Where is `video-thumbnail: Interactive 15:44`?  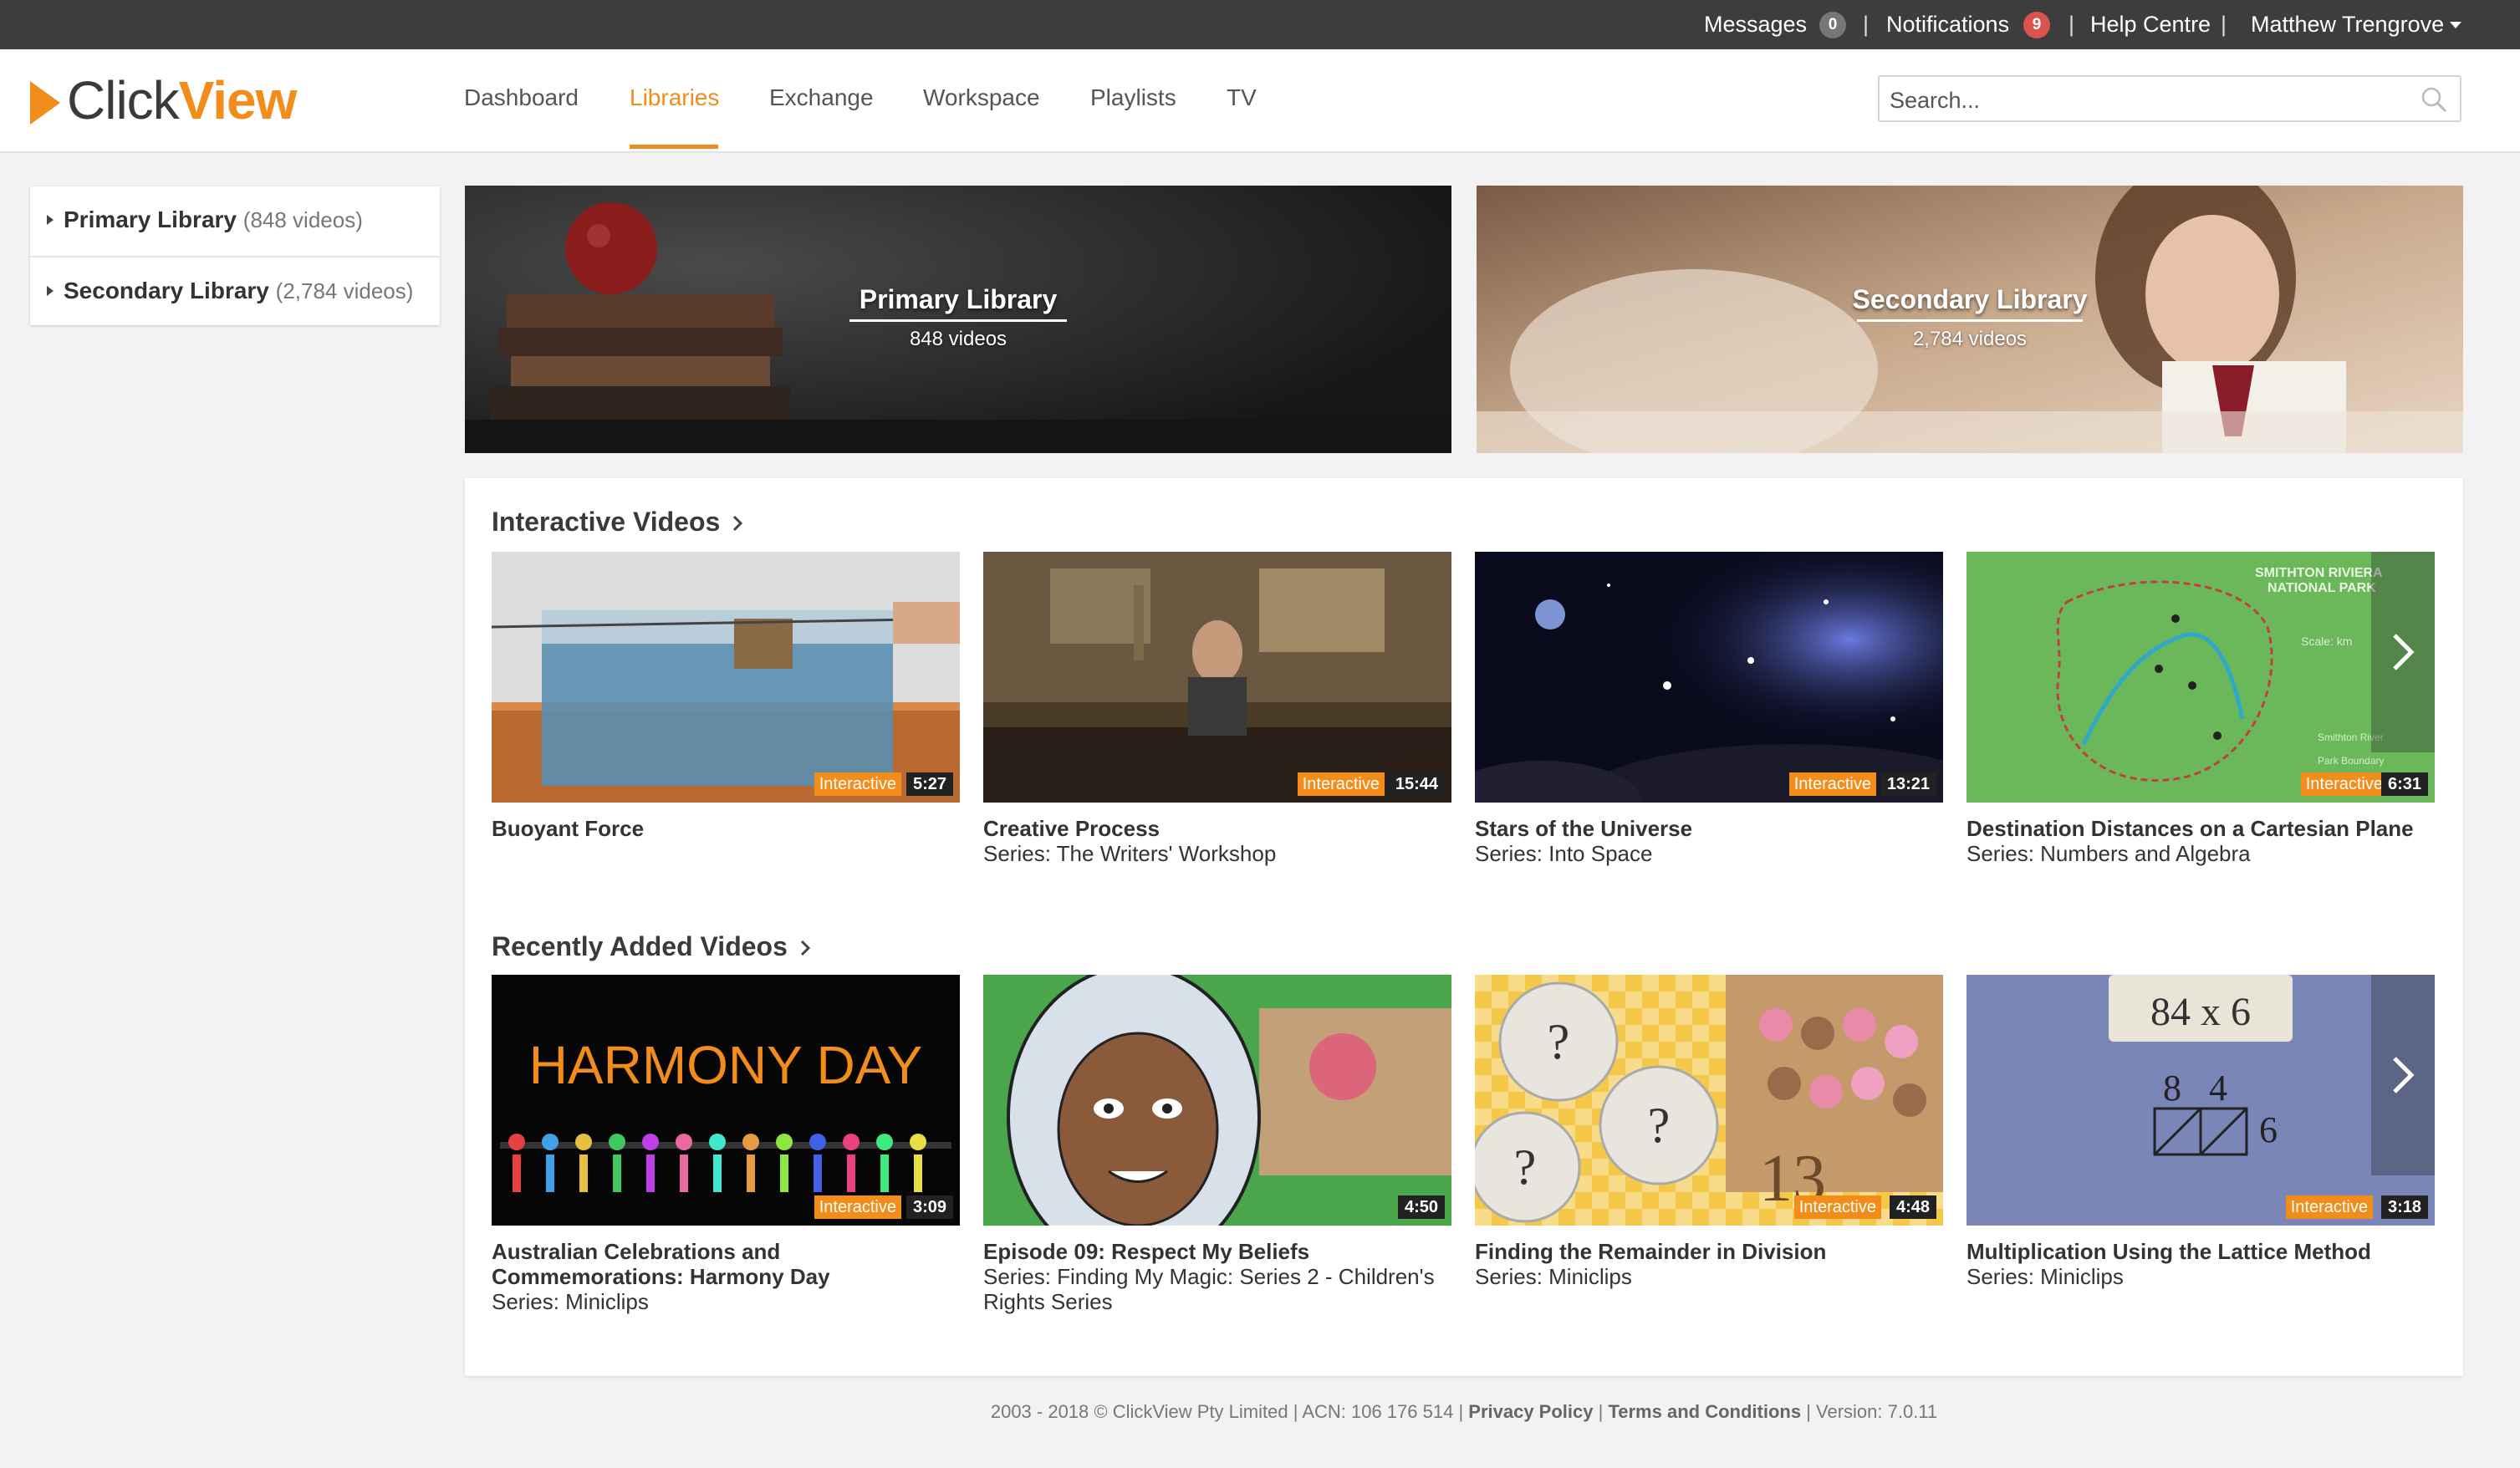 video-thumbnail: Interactive 15:44 is located at coordinates (1217, 678).